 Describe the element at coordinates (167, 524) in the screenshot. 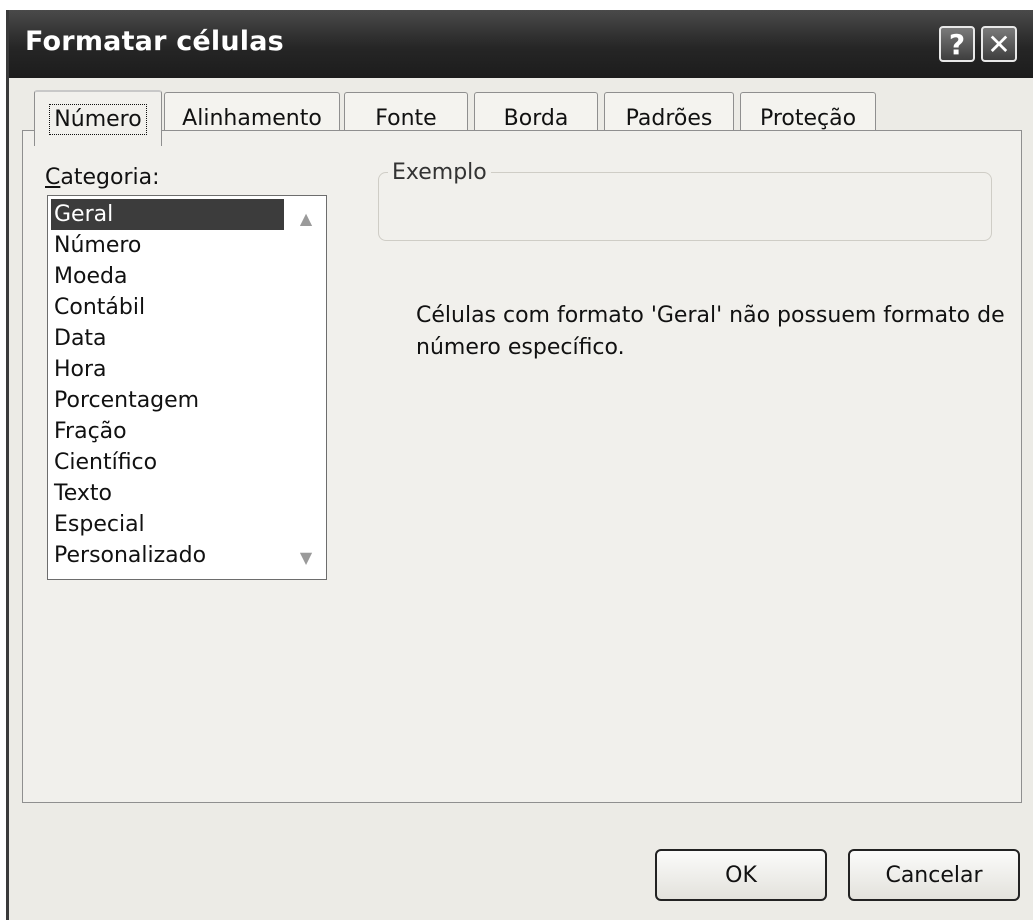

I see `category-item: Especial` at that location.